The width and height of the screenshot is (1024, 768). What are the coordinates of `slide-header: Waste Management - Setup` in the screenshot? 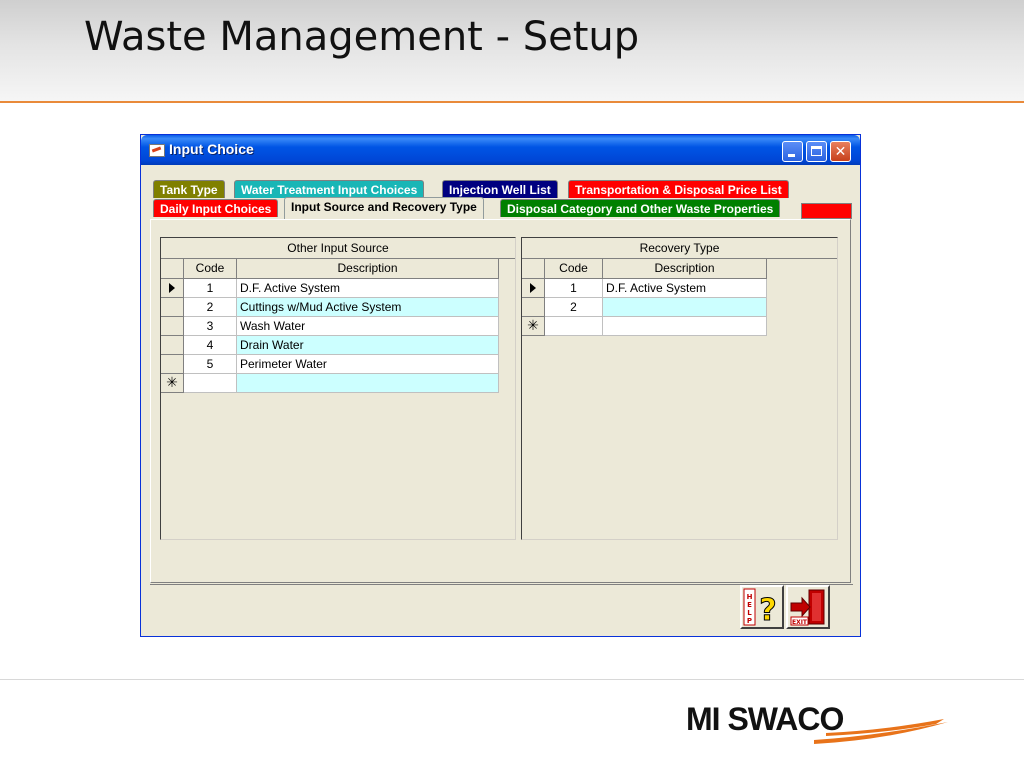 It's located at (512, 51).